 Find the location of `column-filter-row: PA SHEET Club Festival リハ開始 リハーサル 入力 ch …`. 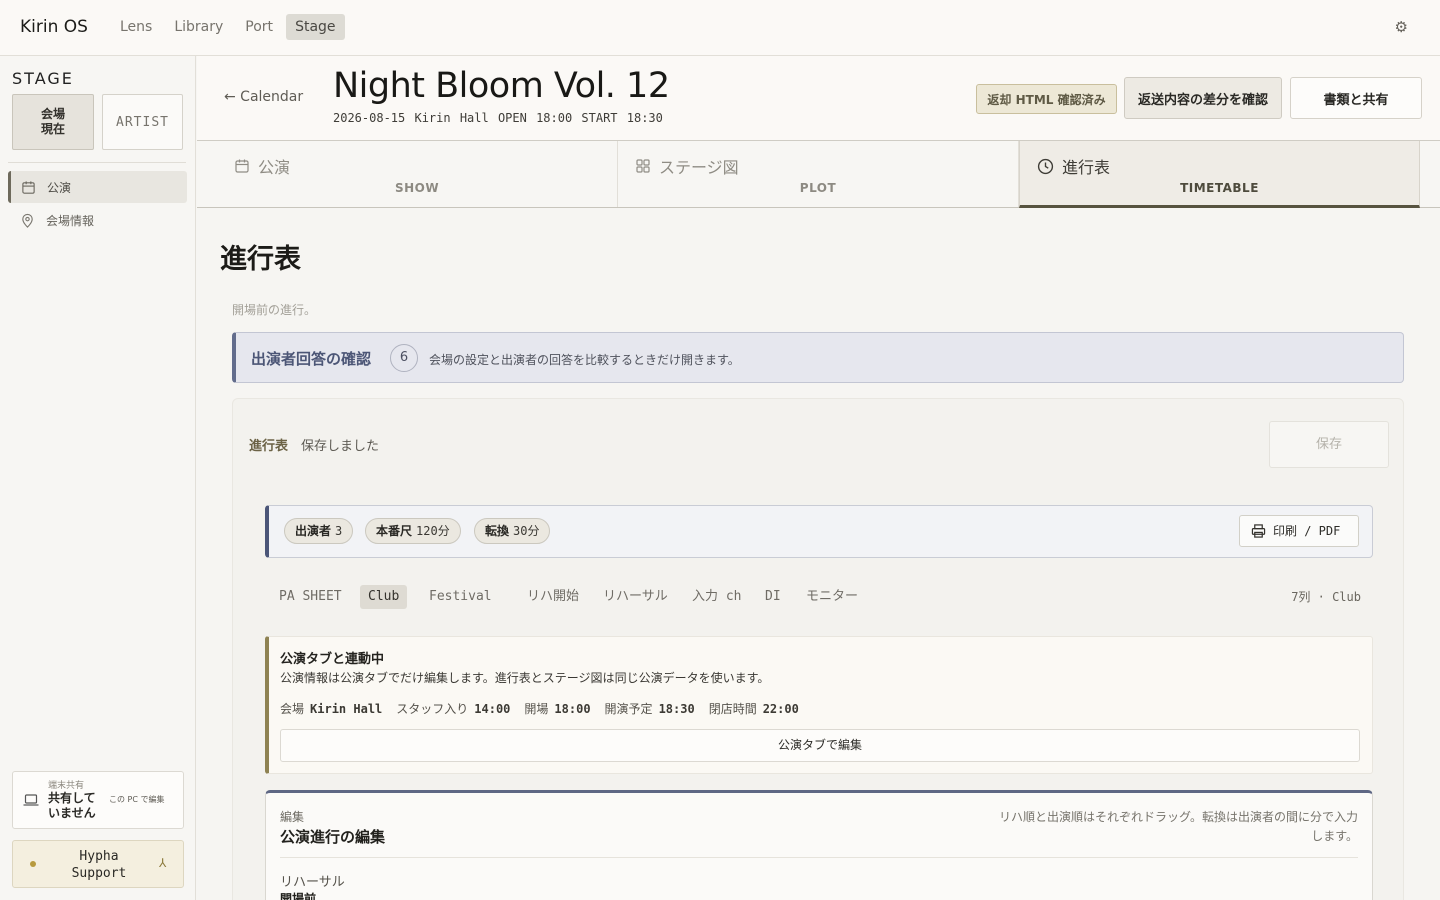

column-filter-row: PA SHEET Club Festival リハ開始 リハーサル 入力 ch … is located at coordinates (819, 597).